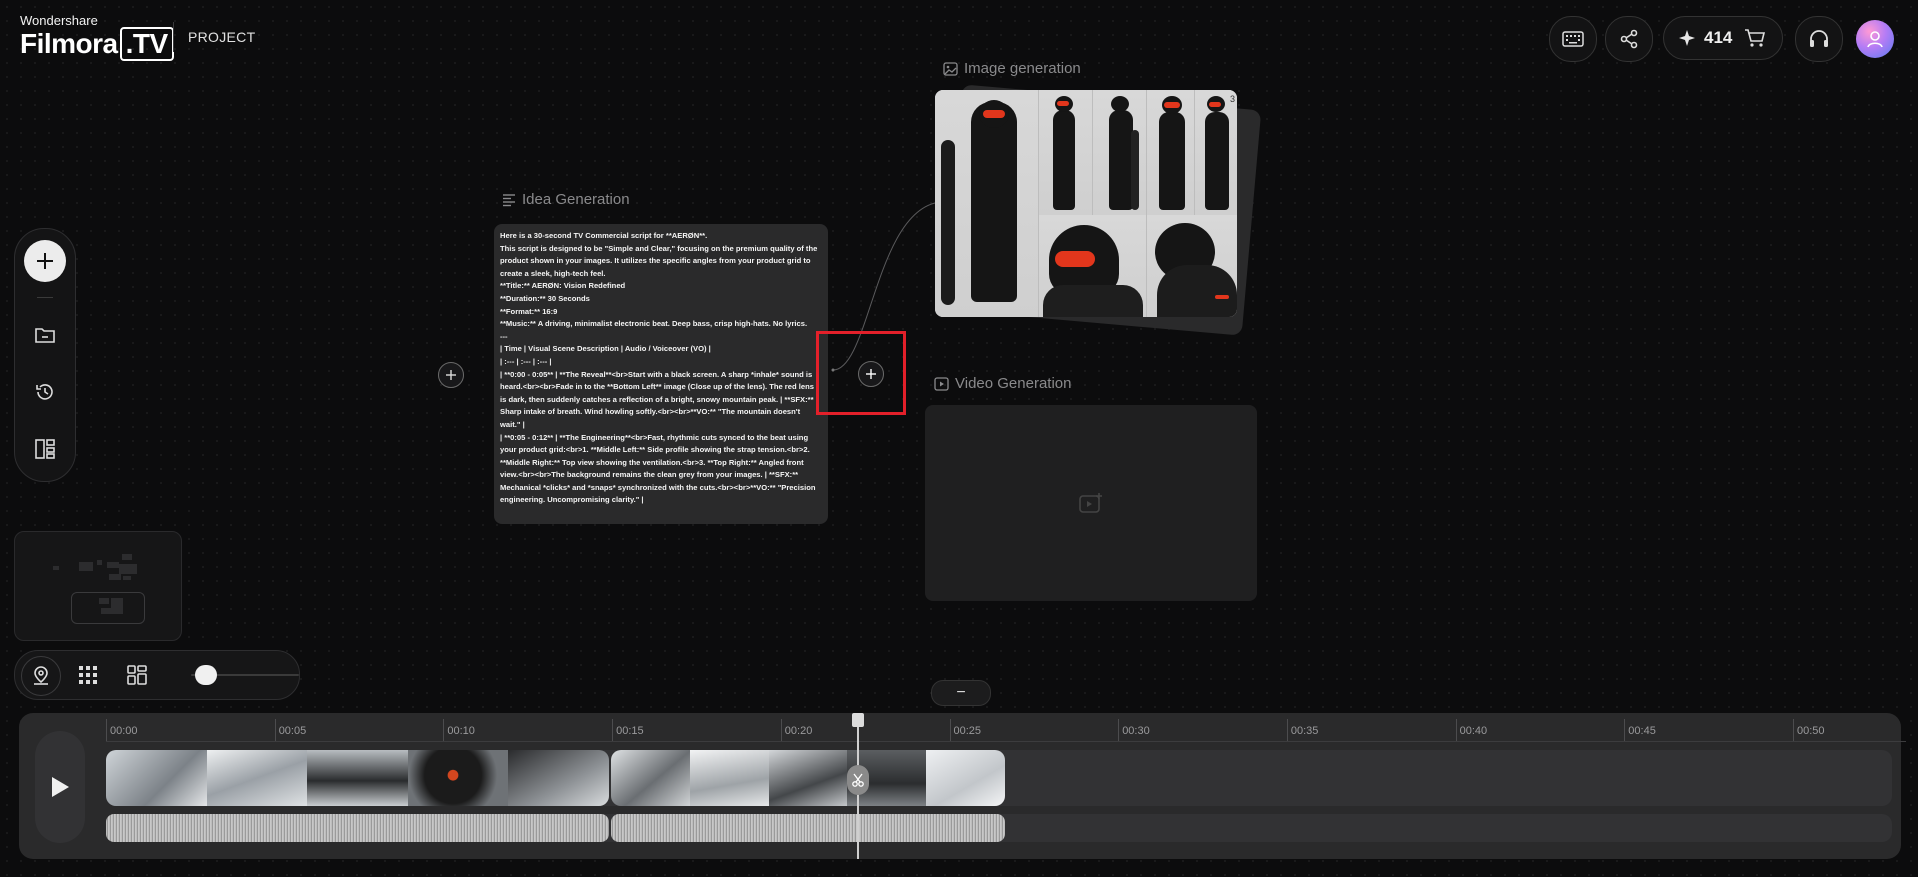 This screenshot has height=877, width=1918. What do you see at coordinates (1170, 152) in the screenshot?
I see `image-front-view` at bounding box center [1170, 152].